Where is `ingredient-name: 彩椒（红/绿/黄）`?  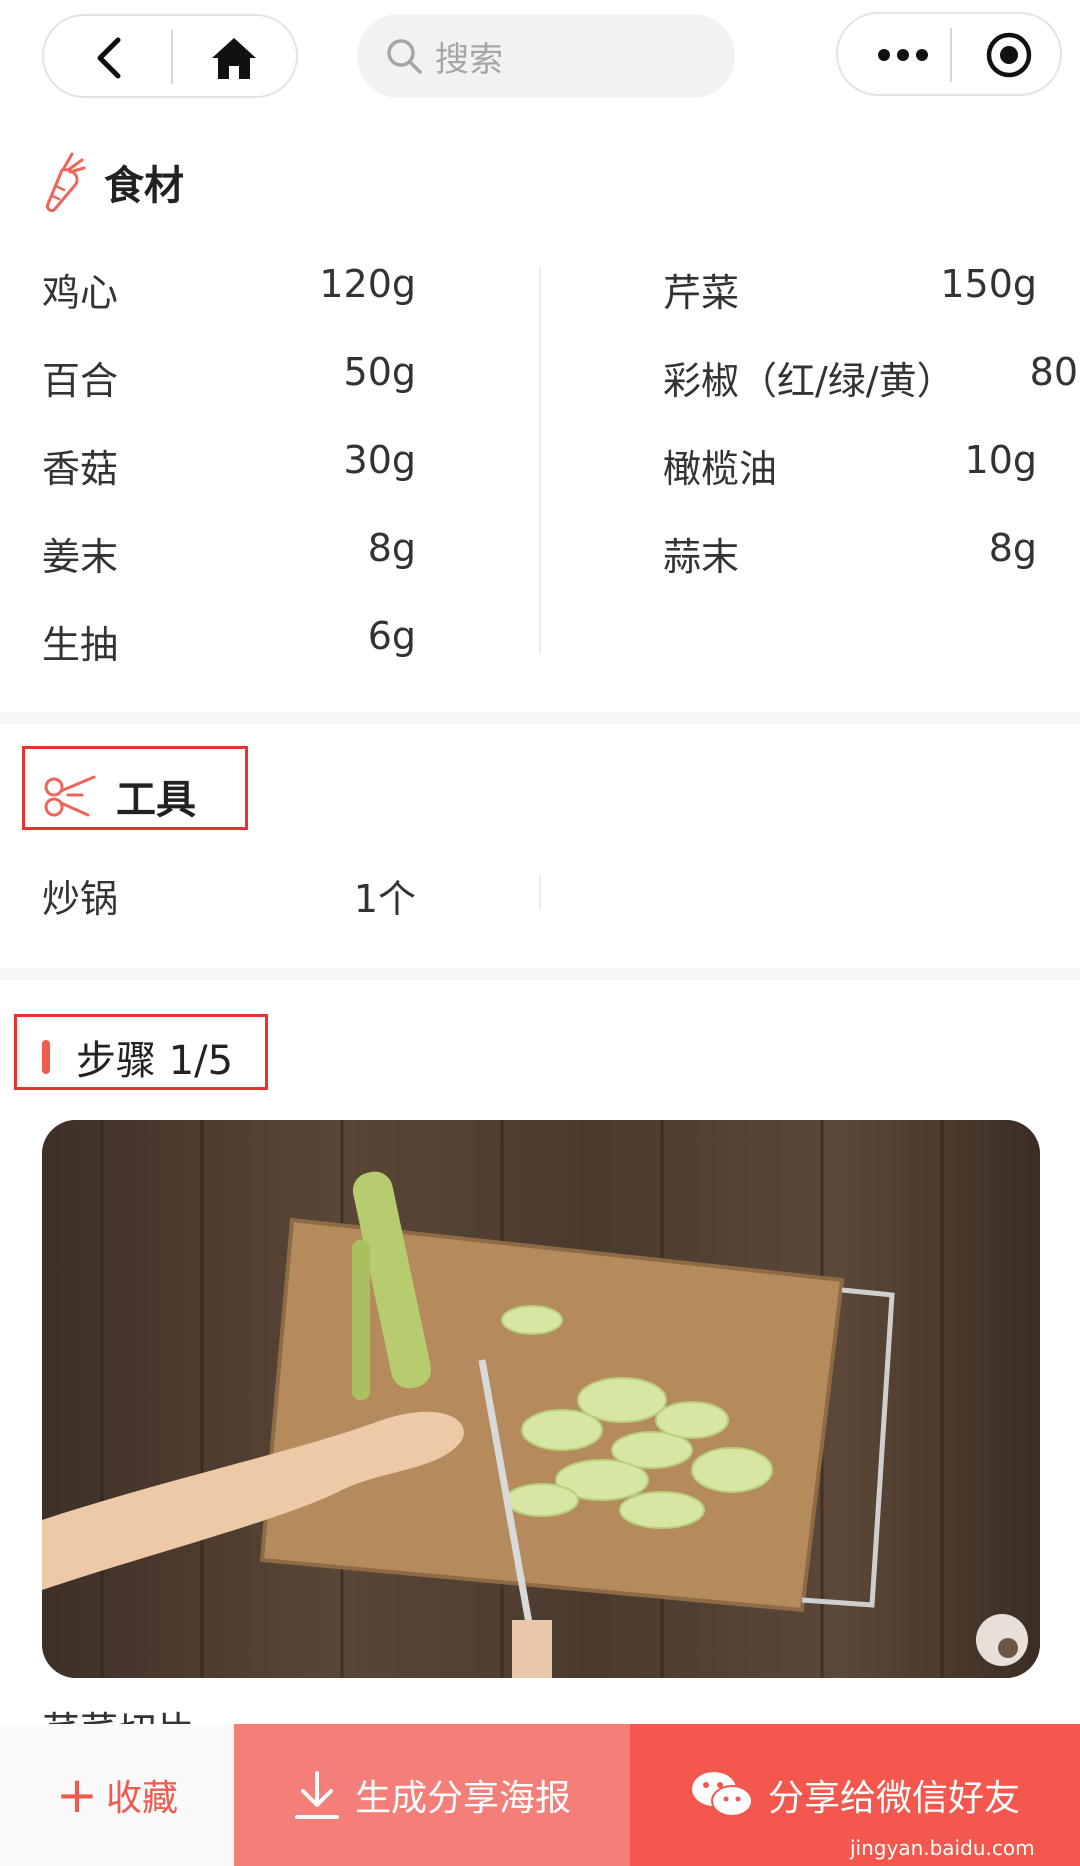 ingredient-name: 彩椒（红/绿/黄） is located at coordinates (809, 381).